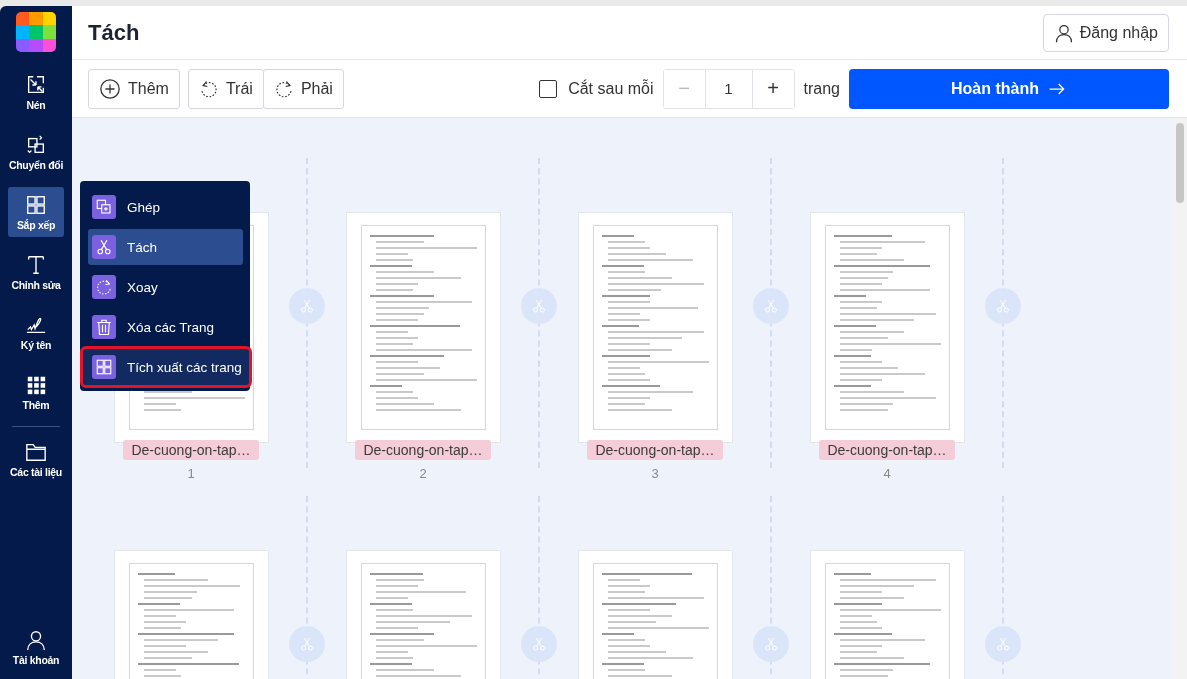 The image size is (1187, 679). What do you see at coordinates (36, 264) in the screenshot?
I see `text-icon` at bounding box center [36, 264].